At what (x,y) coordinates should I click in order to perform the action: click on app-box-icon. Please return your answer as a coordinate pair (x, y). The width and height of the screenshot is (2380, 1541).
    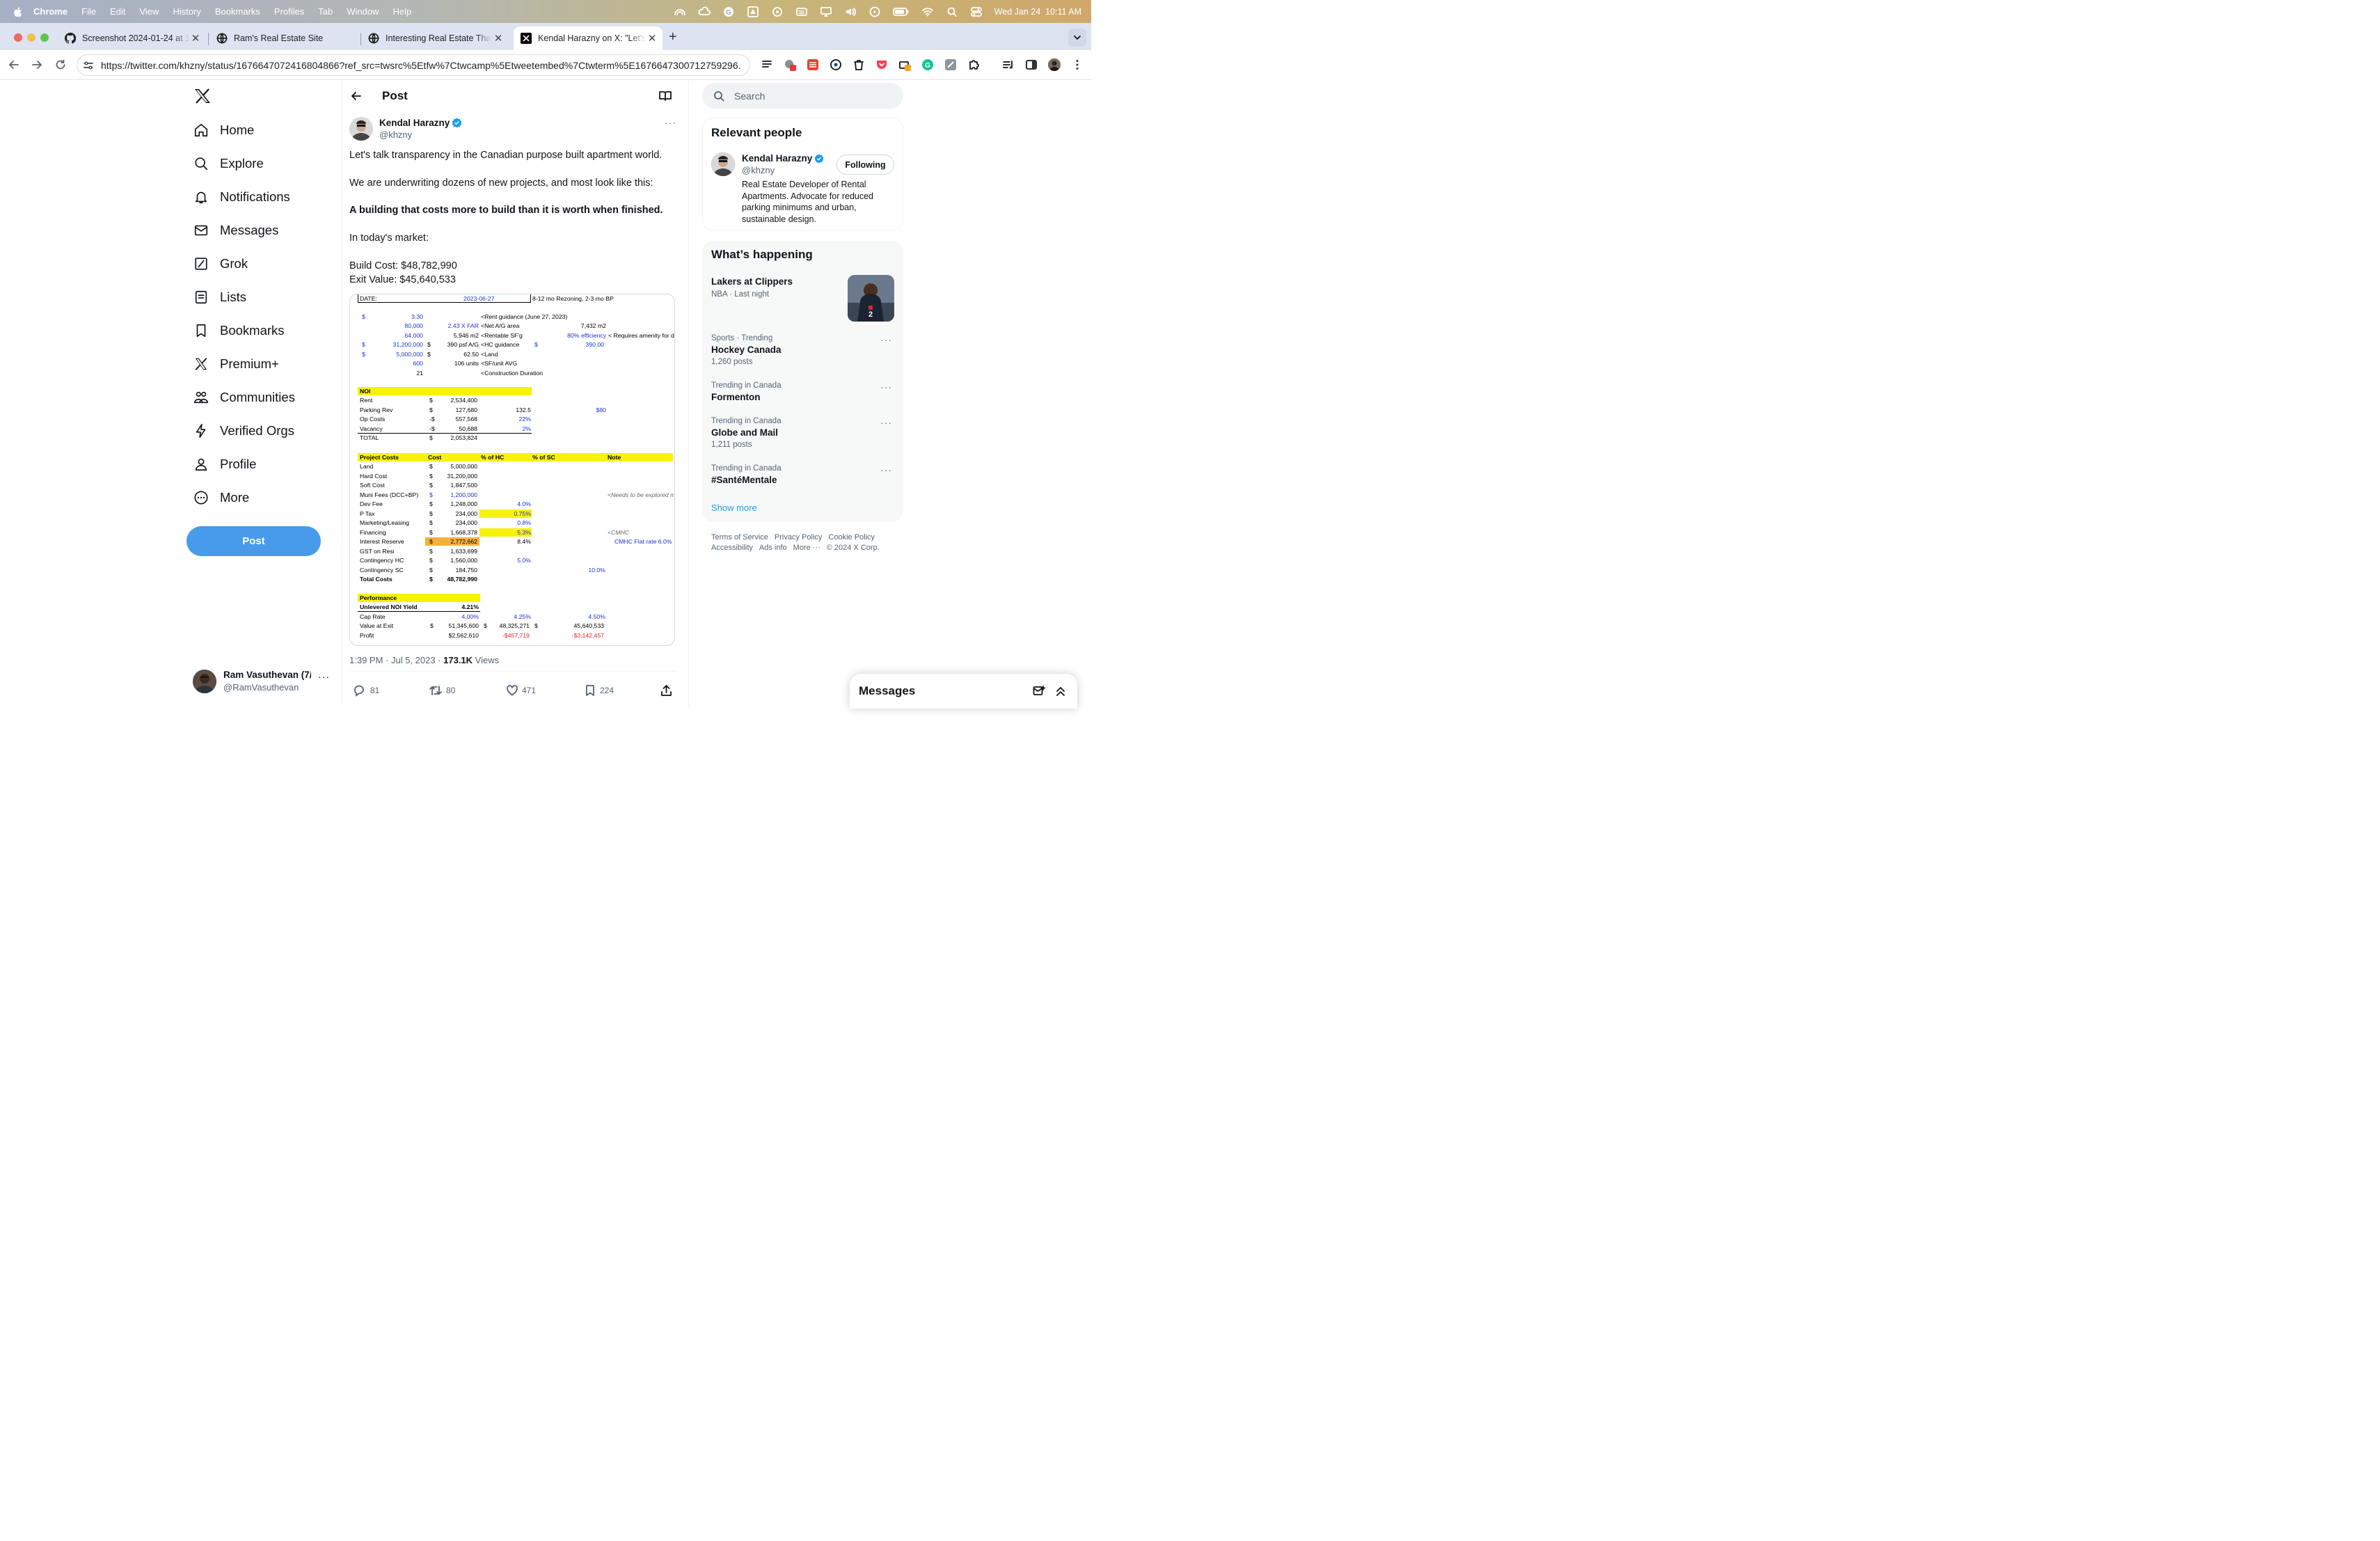
    Looking at the image, I should click on (753, 11).